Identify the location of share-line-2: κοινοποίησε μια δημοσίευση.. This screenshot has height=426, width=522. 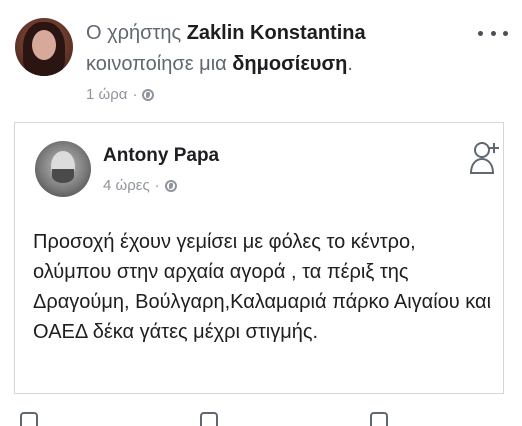
(219, 64).